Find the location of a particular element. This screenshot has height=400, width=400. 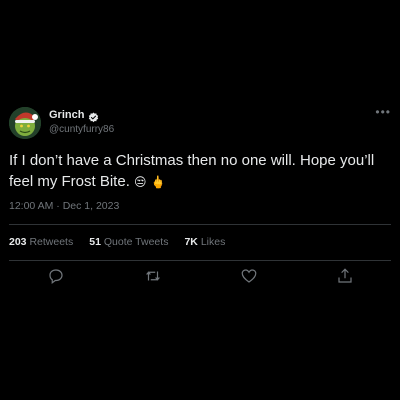

name-row: Grinch is located at coordinates (74, 115).